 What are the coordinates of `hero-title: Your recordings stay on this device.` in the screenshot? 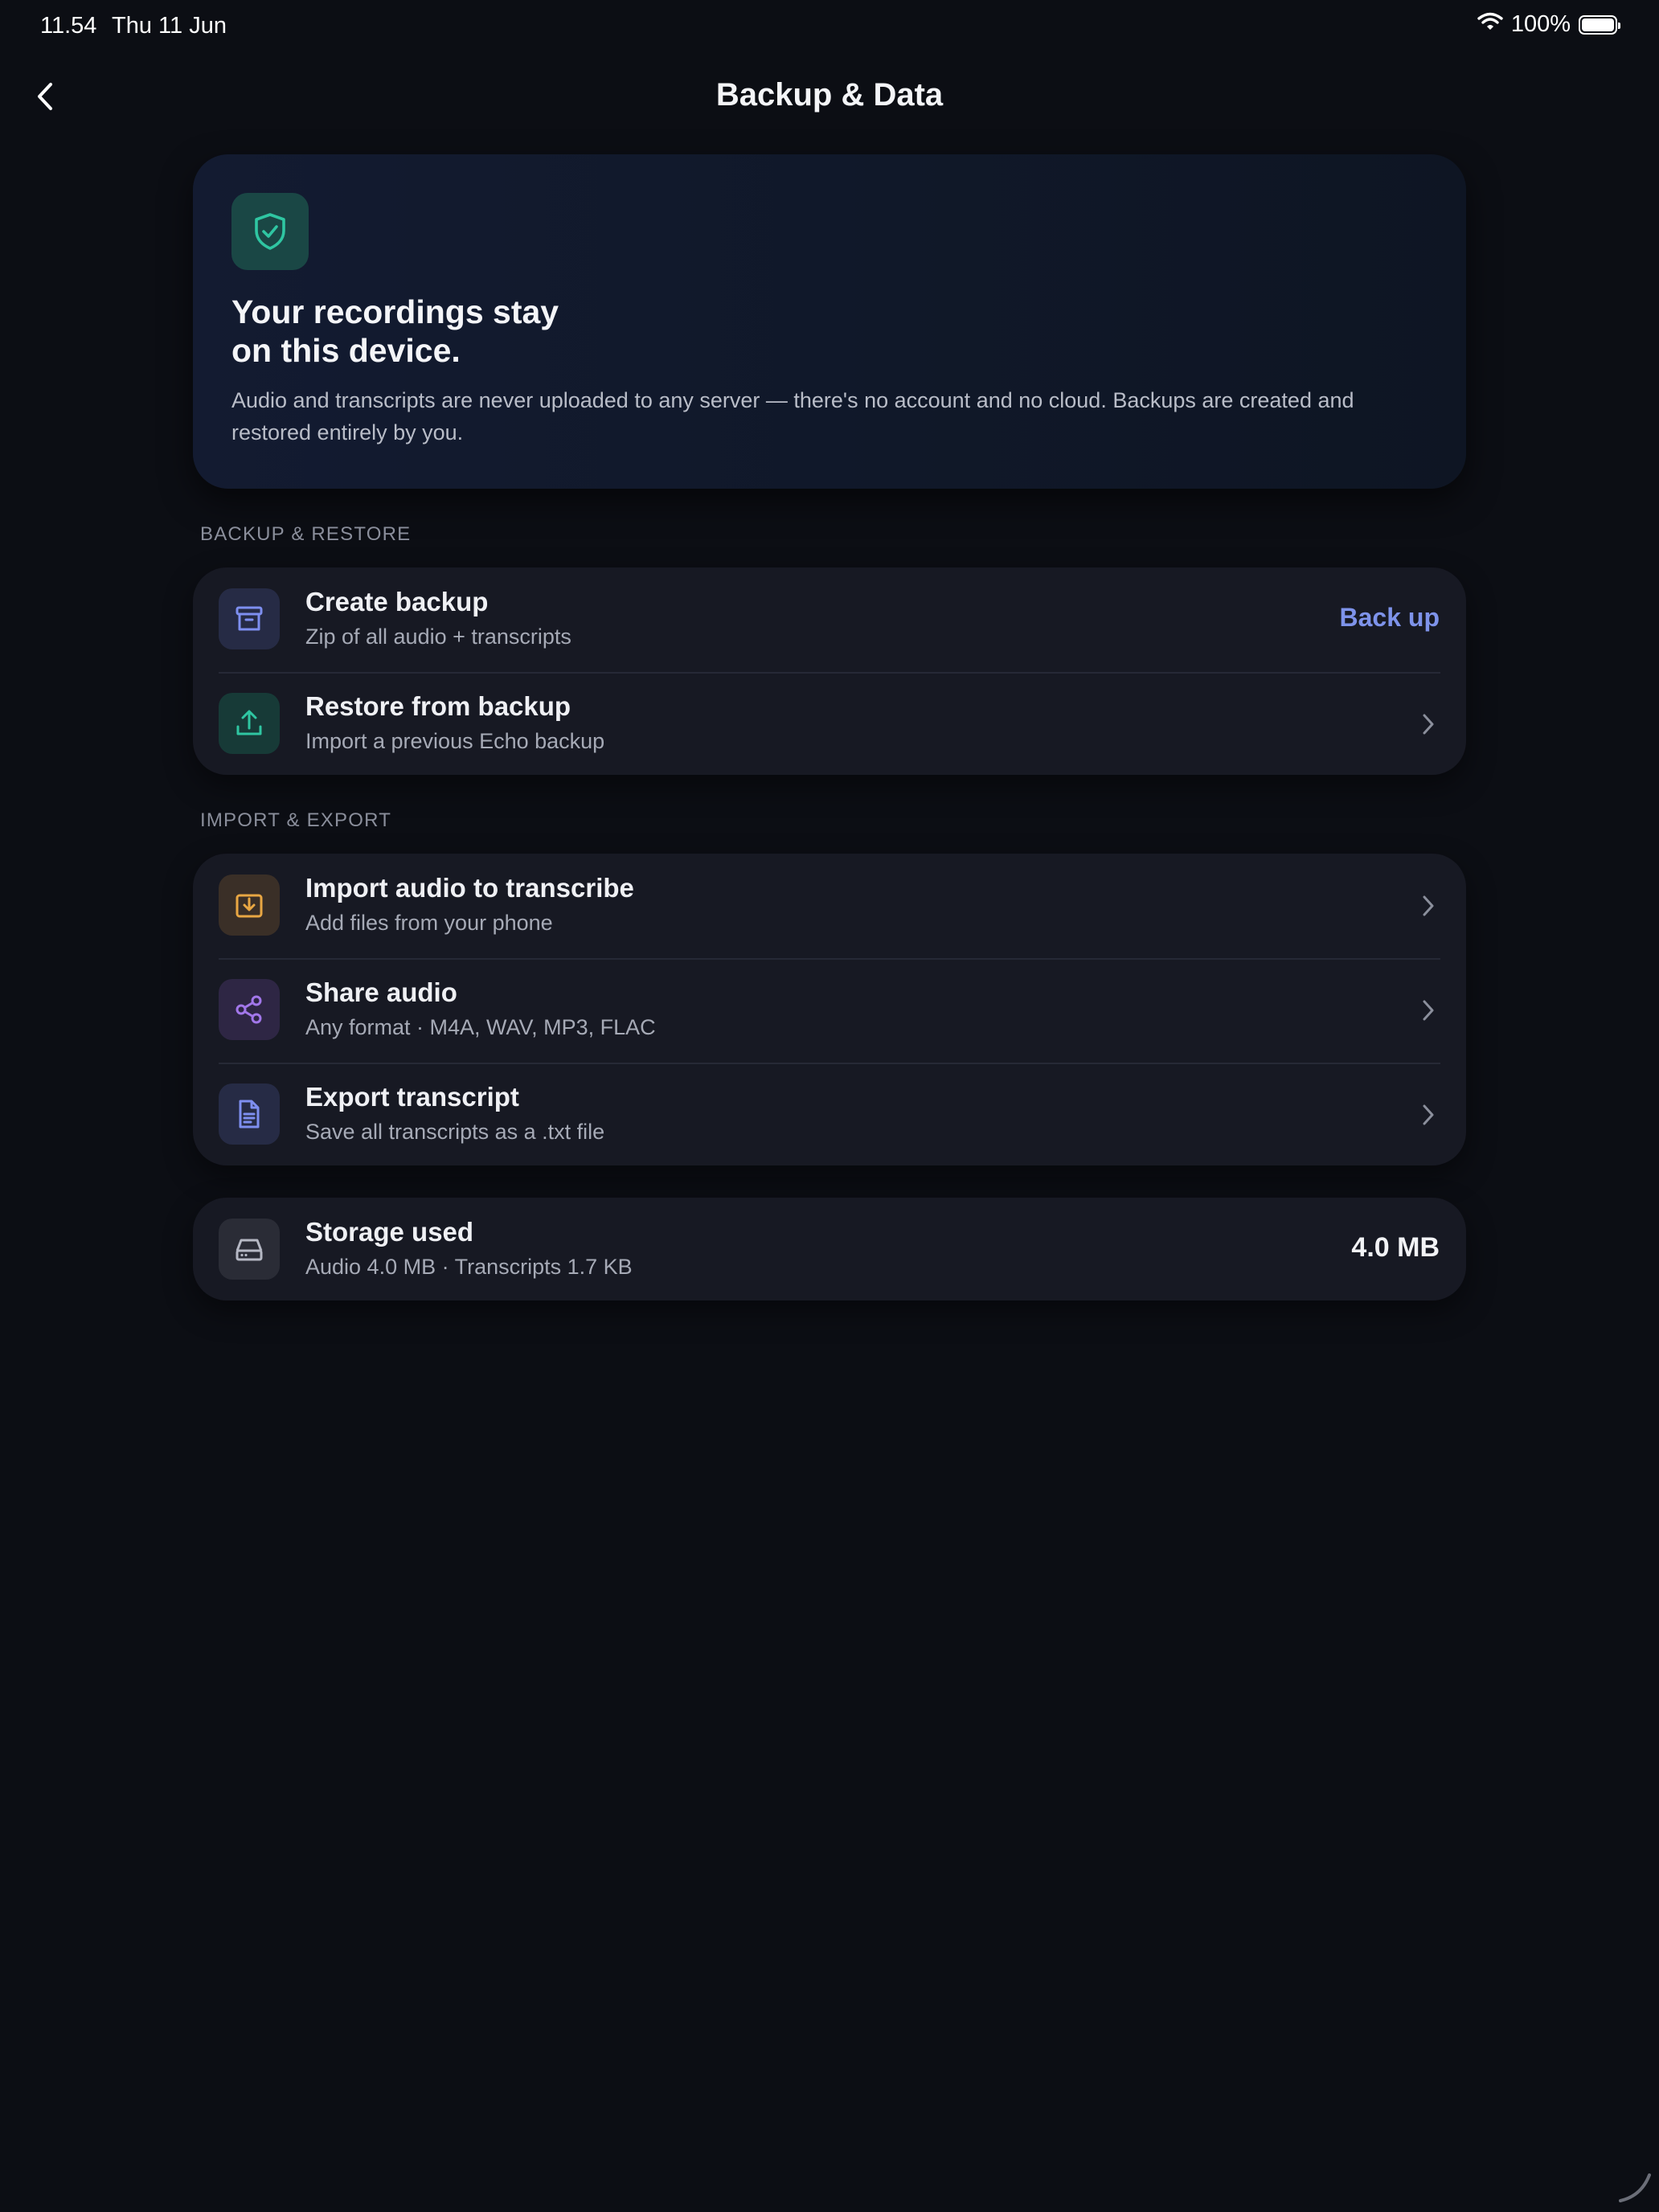 It's located at (395, 331).